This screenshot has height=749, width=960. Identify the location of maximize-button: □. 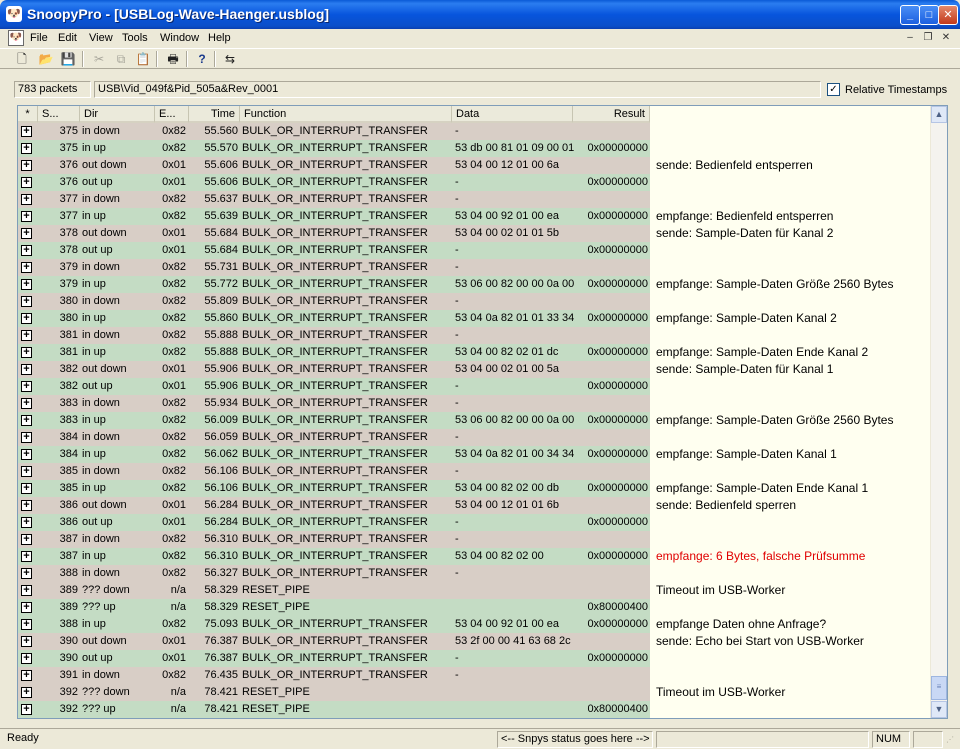
(929, 15).